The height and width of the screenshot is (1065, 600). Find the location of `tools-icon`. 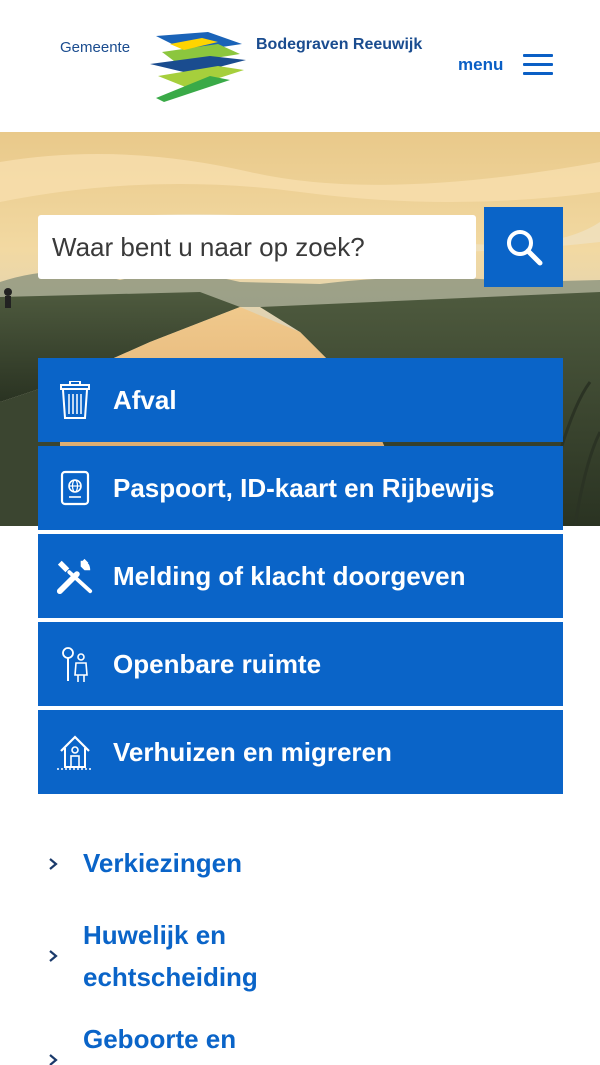

tools-icon is located at coordinates (75, 576).